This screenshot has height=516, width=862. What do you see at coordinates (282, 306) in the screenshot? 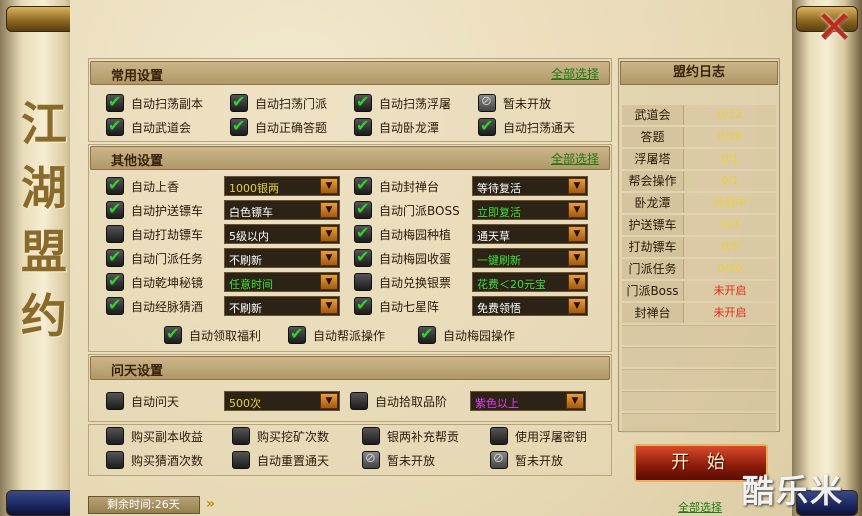
I see `other-dropdown-left-5: 不刷新 ▼` at bounding box center [282, 306].